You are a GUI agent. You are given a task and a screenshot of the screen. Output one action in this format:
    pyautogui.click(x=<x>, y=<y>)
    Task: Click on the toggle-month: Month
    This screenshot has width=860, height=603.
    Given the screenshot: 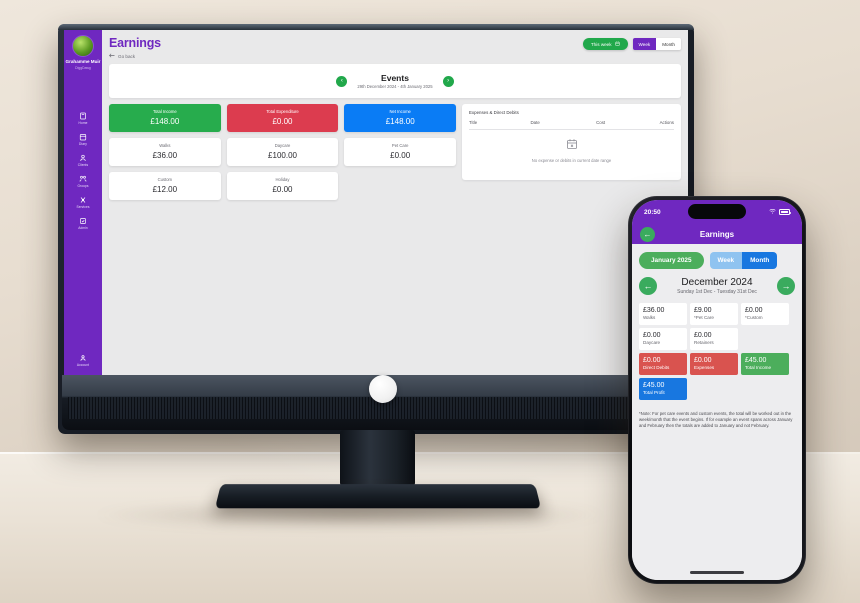 What is the action you would take?
    pyautogui.click(x=668, y=44)
    